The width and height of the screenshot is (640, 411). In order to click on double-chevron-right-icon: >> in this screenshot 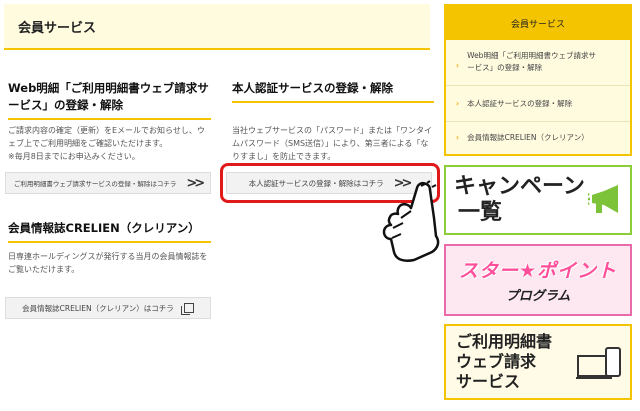, I will do `click(195, 183)`.